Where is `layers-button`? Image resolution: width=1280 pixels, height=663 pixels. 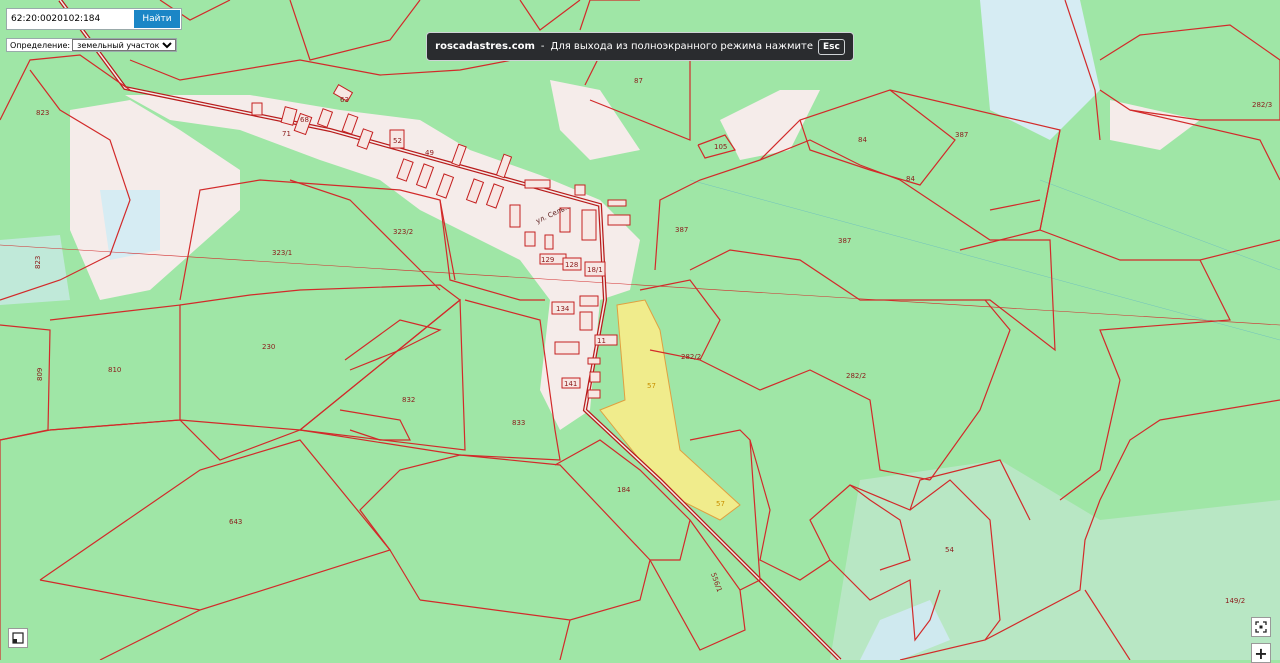 layers-button is located at coordinates (18, 638).